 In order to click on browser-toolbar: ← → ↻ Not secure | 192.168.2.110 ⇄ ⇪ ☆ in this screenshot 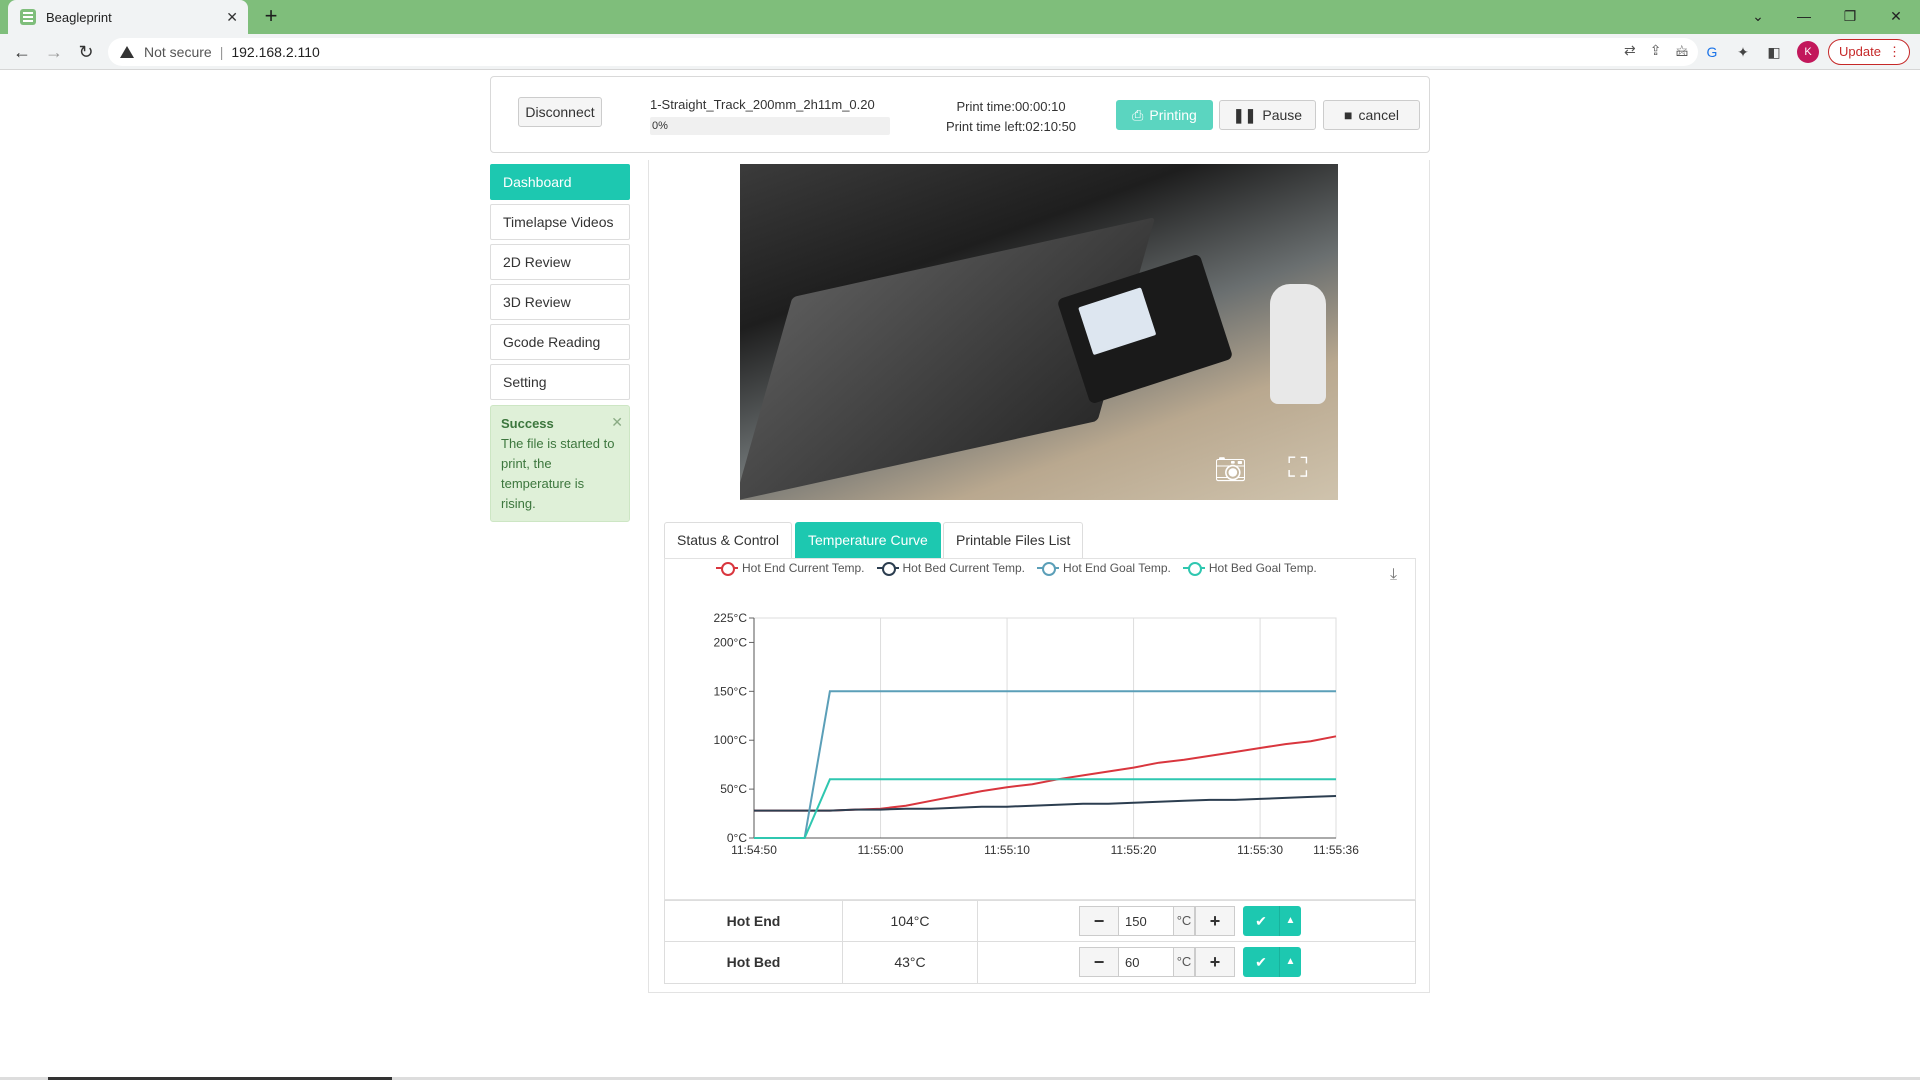, I will do `click(960, 52)`.